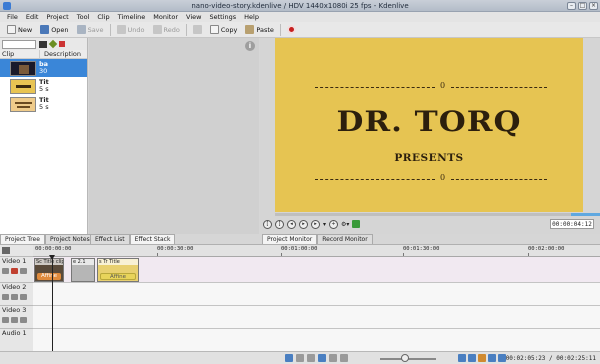  Describe the element at coordinates (267, 224) in the screenshot. I see `set-zone-start-button: [` at that location.